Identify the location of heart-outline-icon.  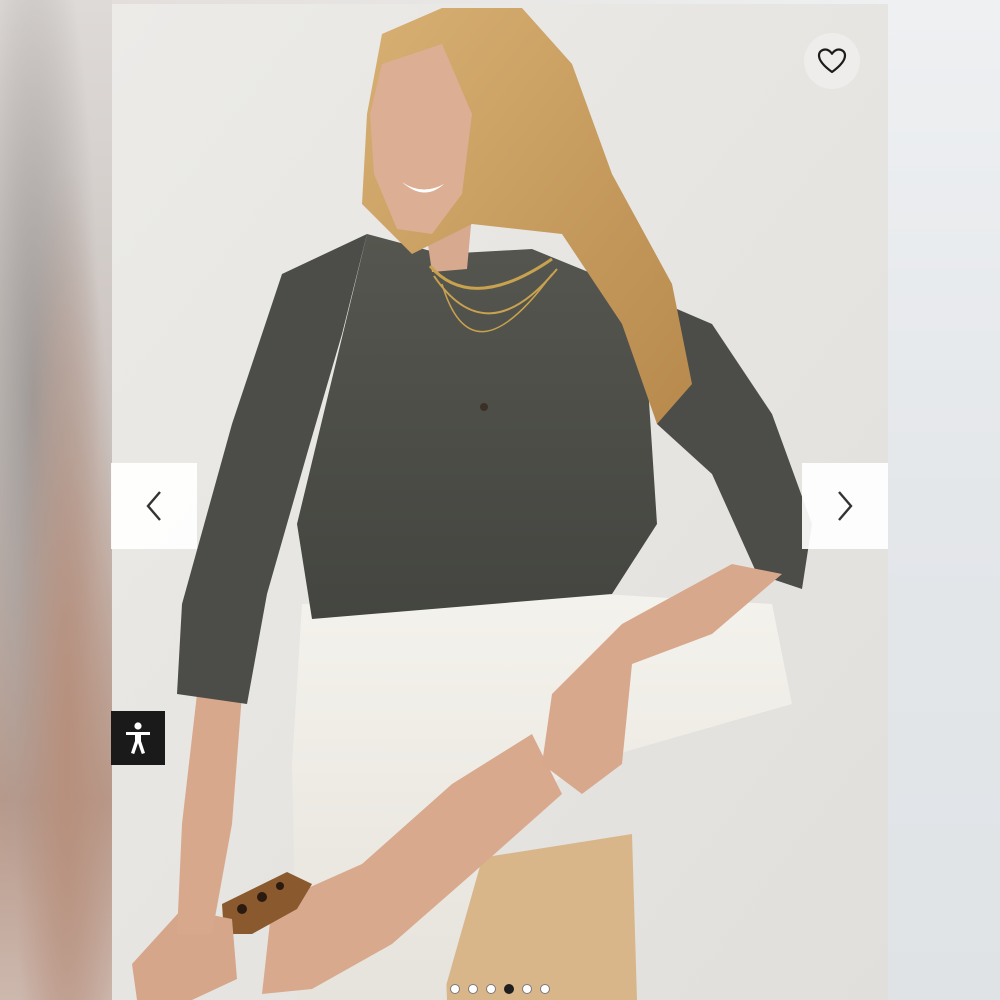
(832, 61).